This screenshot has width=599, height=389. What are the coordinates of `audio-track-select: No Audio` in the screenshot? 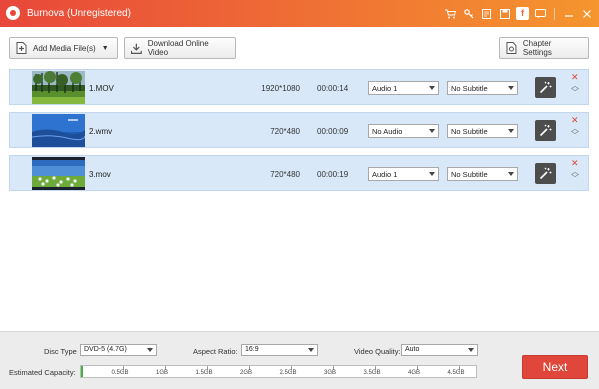 It's located at (403, 131).